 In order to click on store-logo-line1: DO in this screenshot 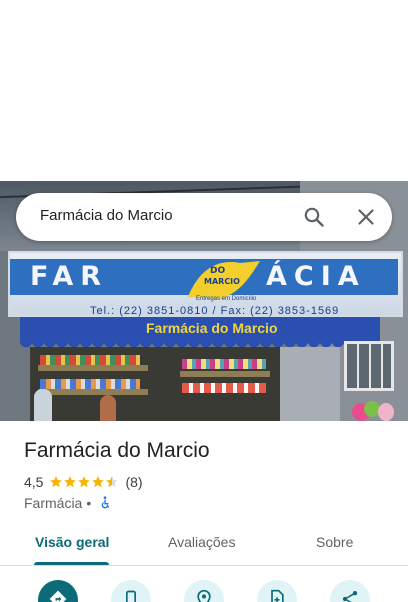, I will do `click(217, 271)`.